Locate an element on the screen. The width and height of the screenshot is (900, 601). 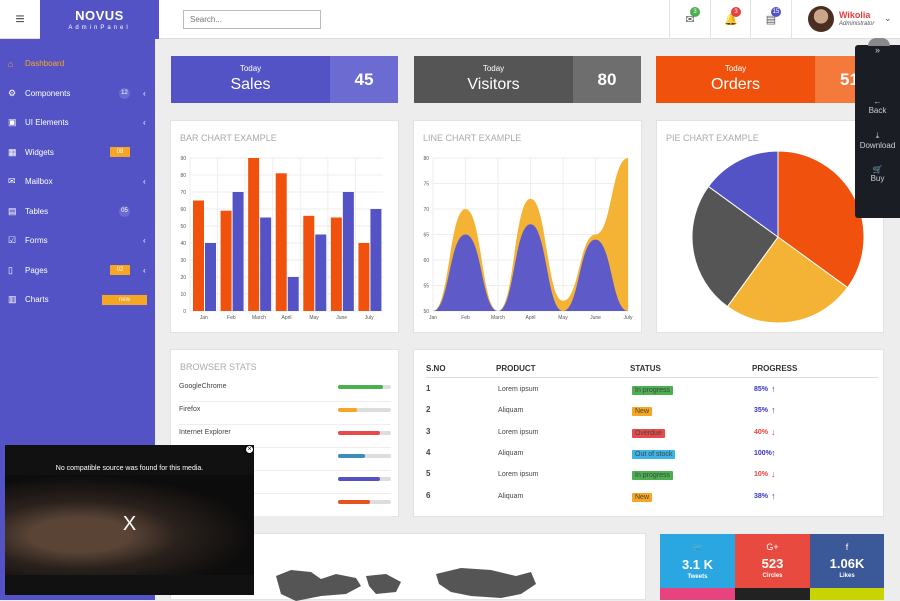
table-header: PROGRESS is located at coordinates (774, 368).